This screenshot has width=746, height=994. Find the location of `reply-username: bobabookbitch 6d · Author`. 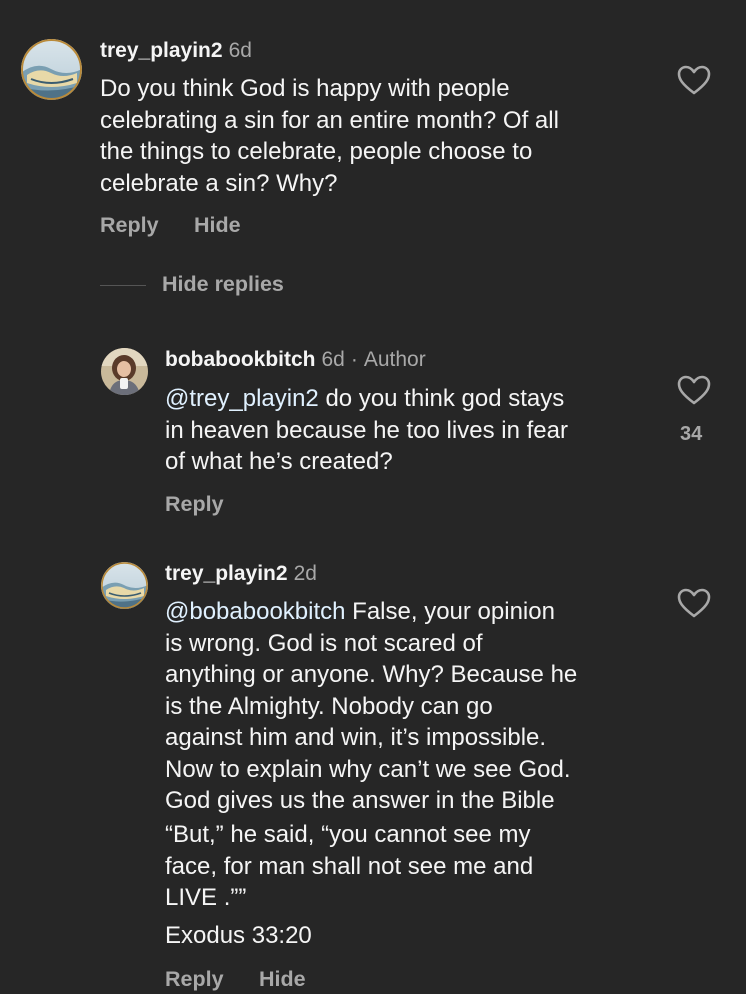

reply-username: bobabookbitch 6d · Author is located at coordinates (295, 360).